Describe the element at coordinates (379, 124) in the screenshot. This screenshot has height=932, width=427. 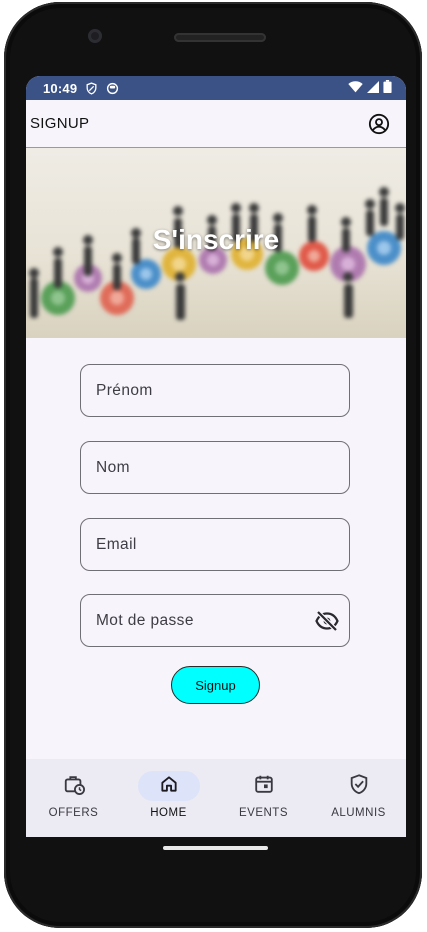
I see `account-circle-icon` at that location.